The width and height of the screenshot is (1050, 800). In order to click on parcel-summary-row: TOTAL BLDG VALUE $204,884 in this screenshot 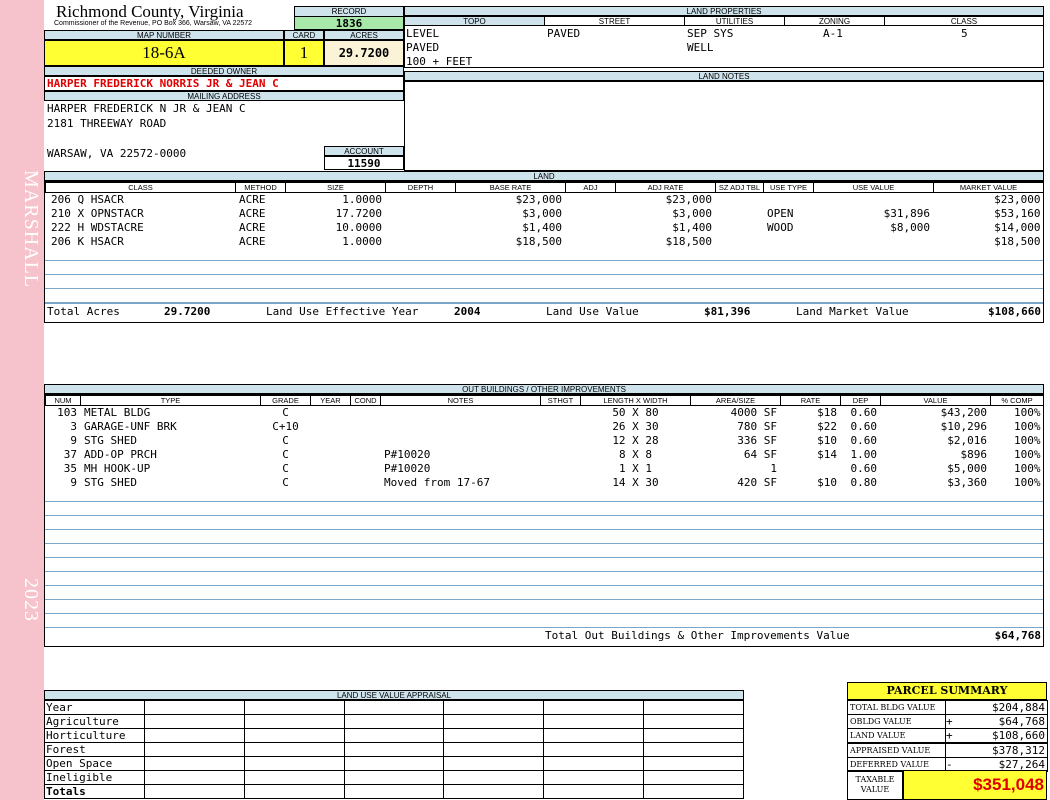, I will do `click(947, 707)`.